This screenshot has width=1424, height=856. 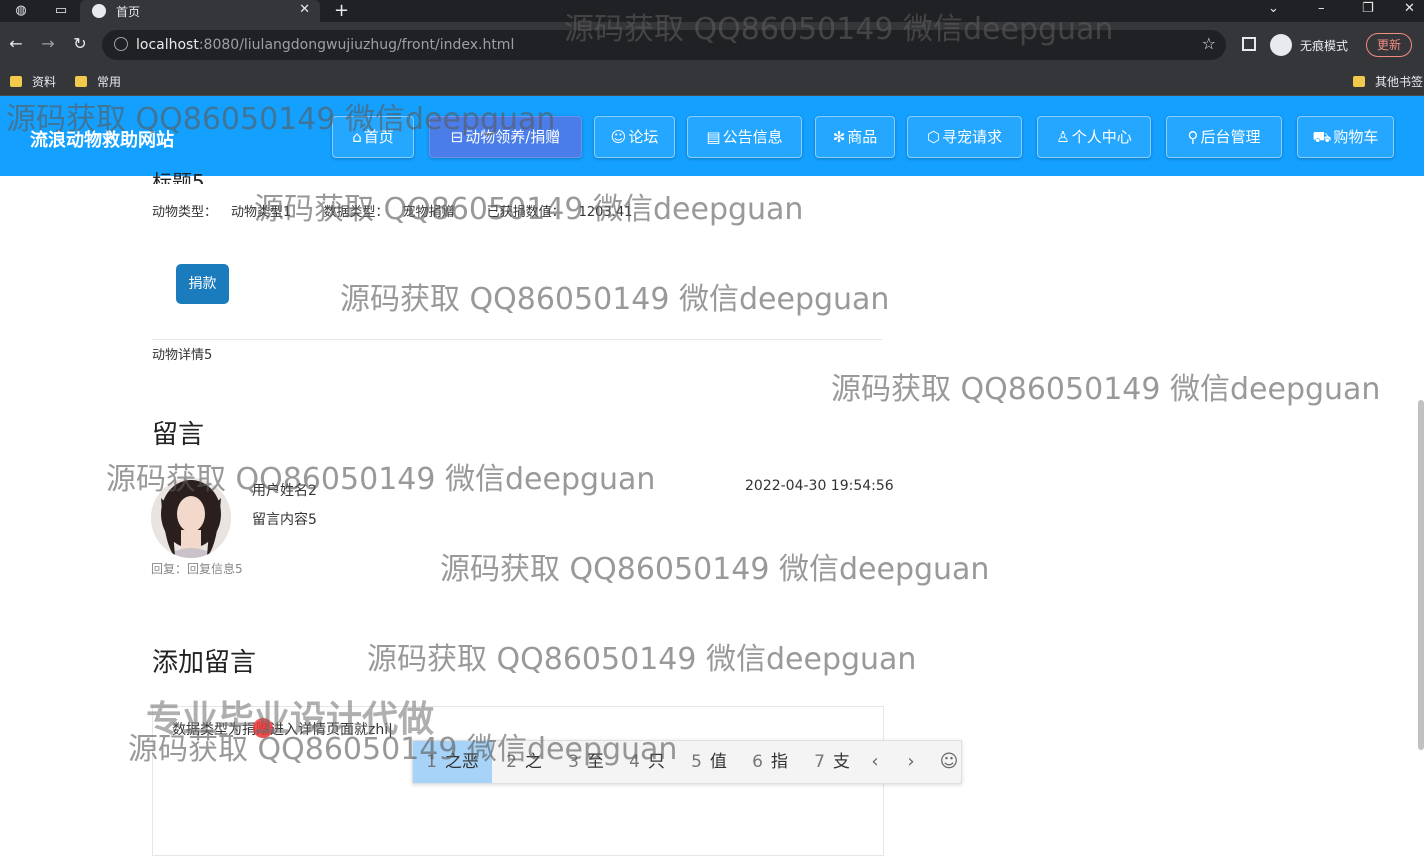 I want to click on ime-next-icon: ›, so click(x=911, y=762).